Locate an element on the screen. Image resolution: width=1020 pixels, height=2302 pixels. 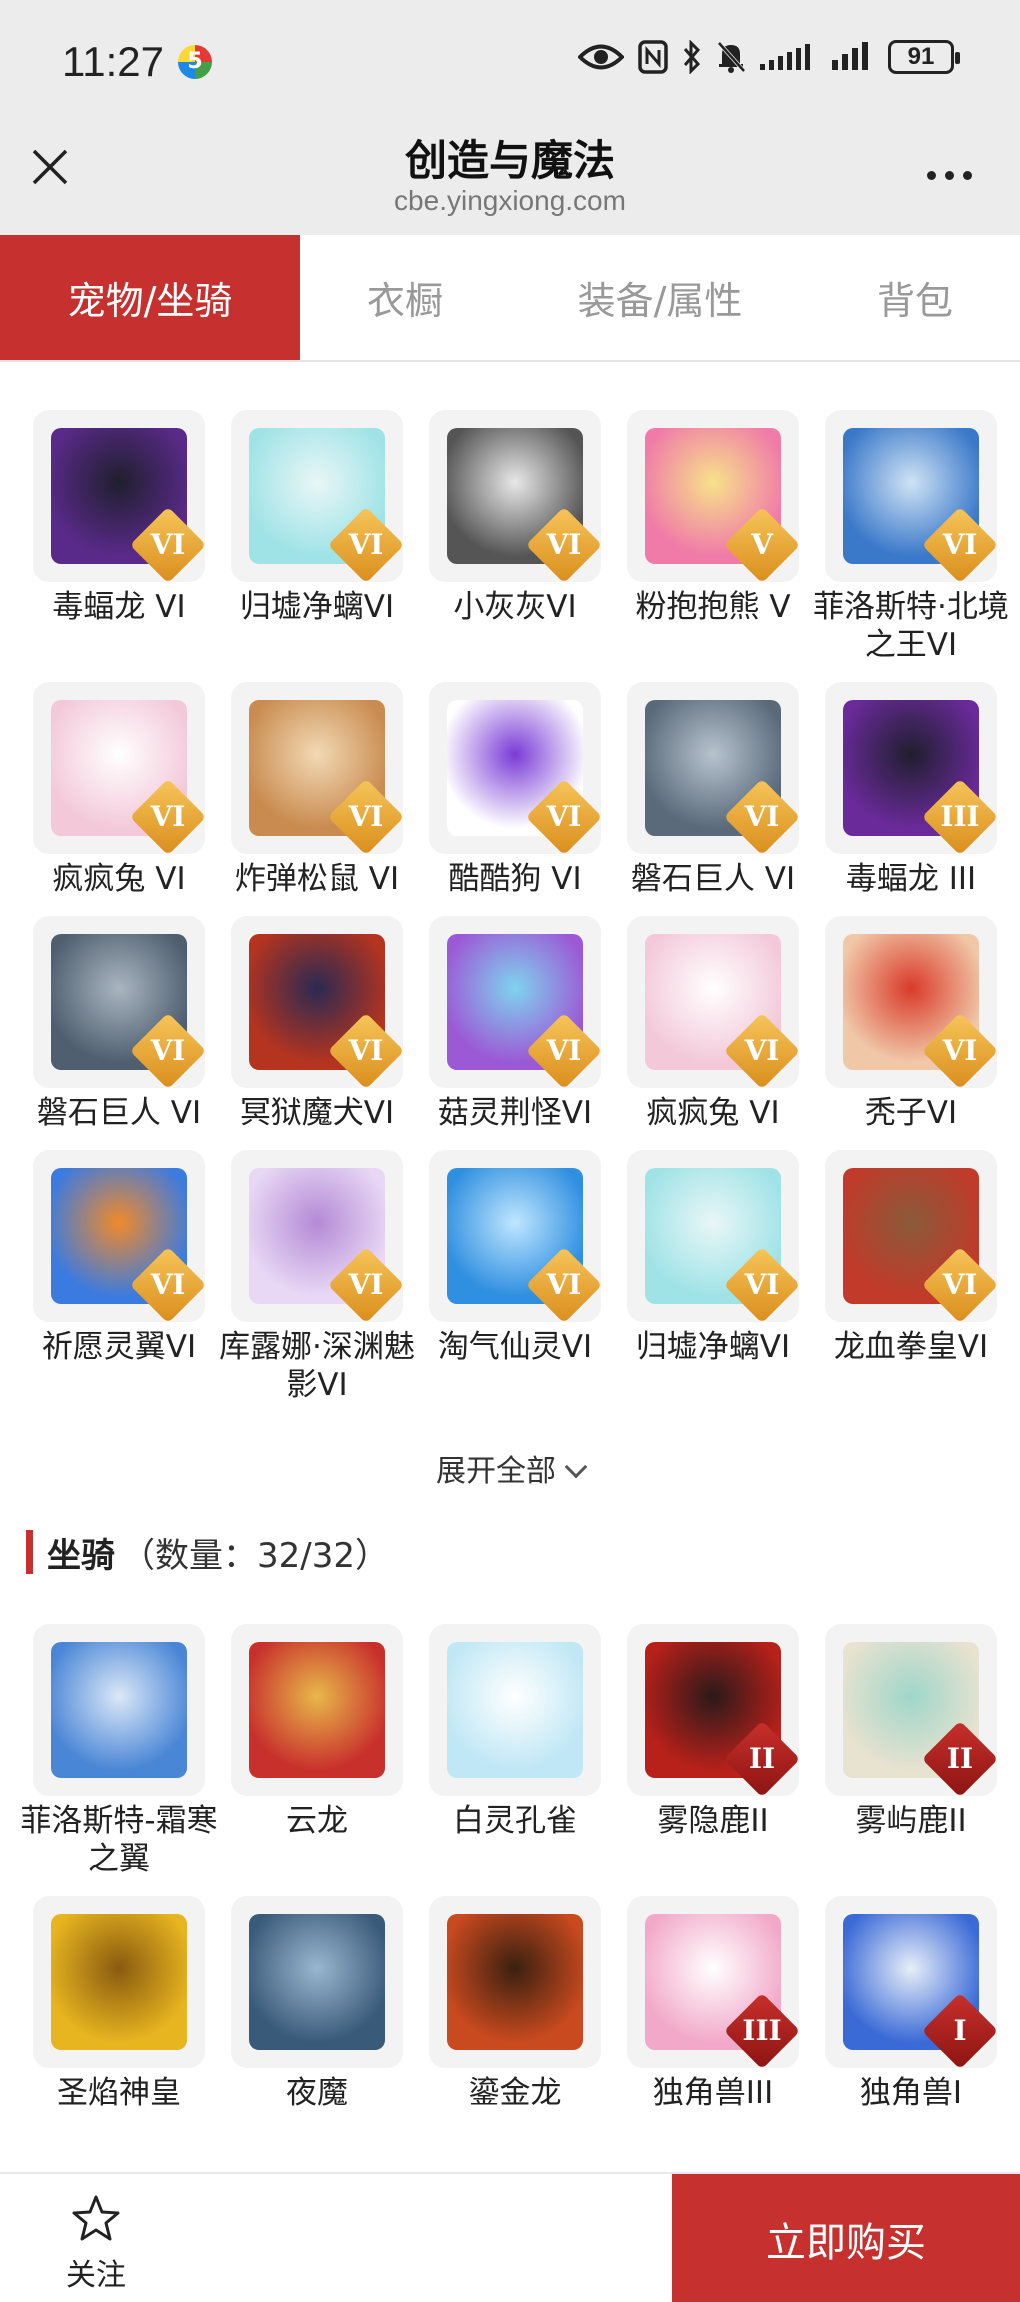
pet-name: 疯疯兔 VI is located at coordinates (713, 1113).